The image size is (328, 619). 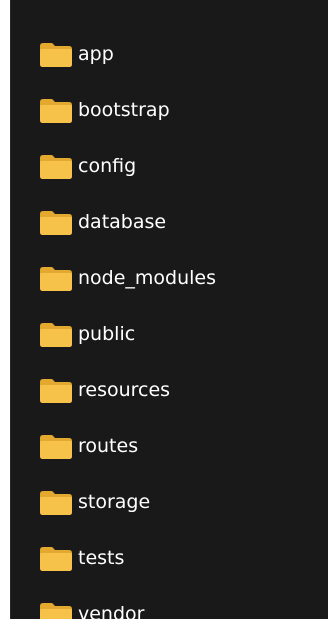 What do you see at coordinates (107, 333) in the screenshot?
I see `folder-label: public` at bounding box center [107, 333].